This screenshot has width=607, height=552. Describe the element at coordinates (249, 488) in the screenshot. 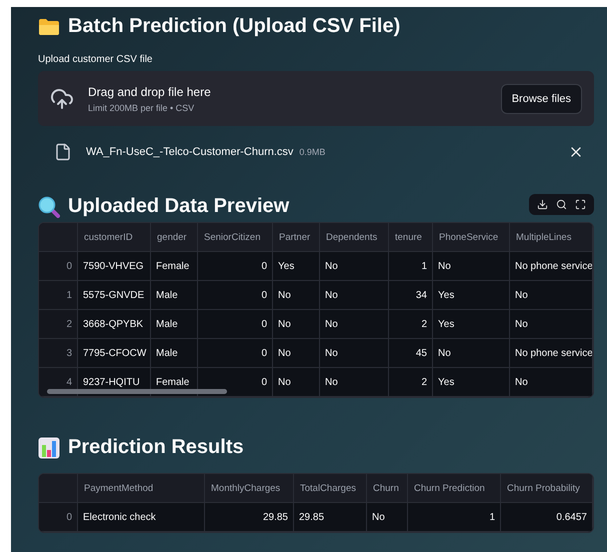

I see `column-header: MonthlyCharges` at that location.